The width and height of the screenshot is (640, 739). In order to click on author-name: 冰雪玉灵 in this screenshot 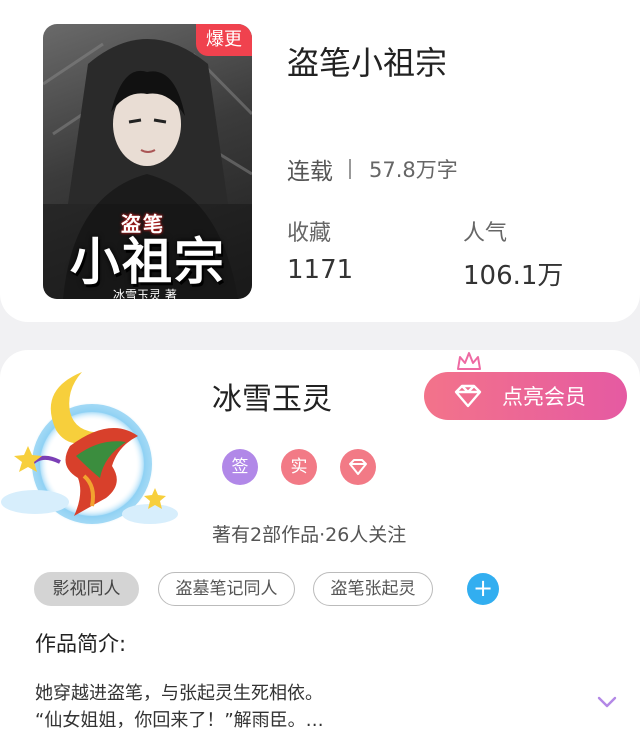, I will do `click(272, 396)`.